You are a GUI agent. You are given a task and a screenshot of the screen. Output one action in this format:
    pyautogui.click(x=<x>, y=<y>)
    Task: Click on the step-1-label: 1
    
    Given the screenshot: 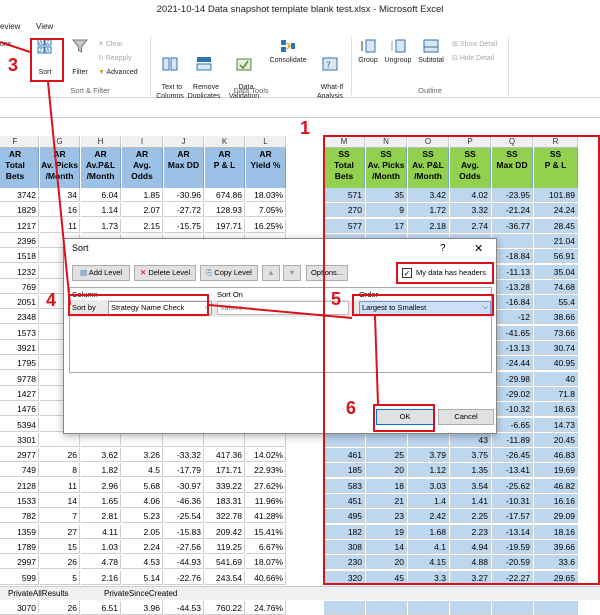 What is the action you would take?
    pyautogui.click(x=305, y=128)
    